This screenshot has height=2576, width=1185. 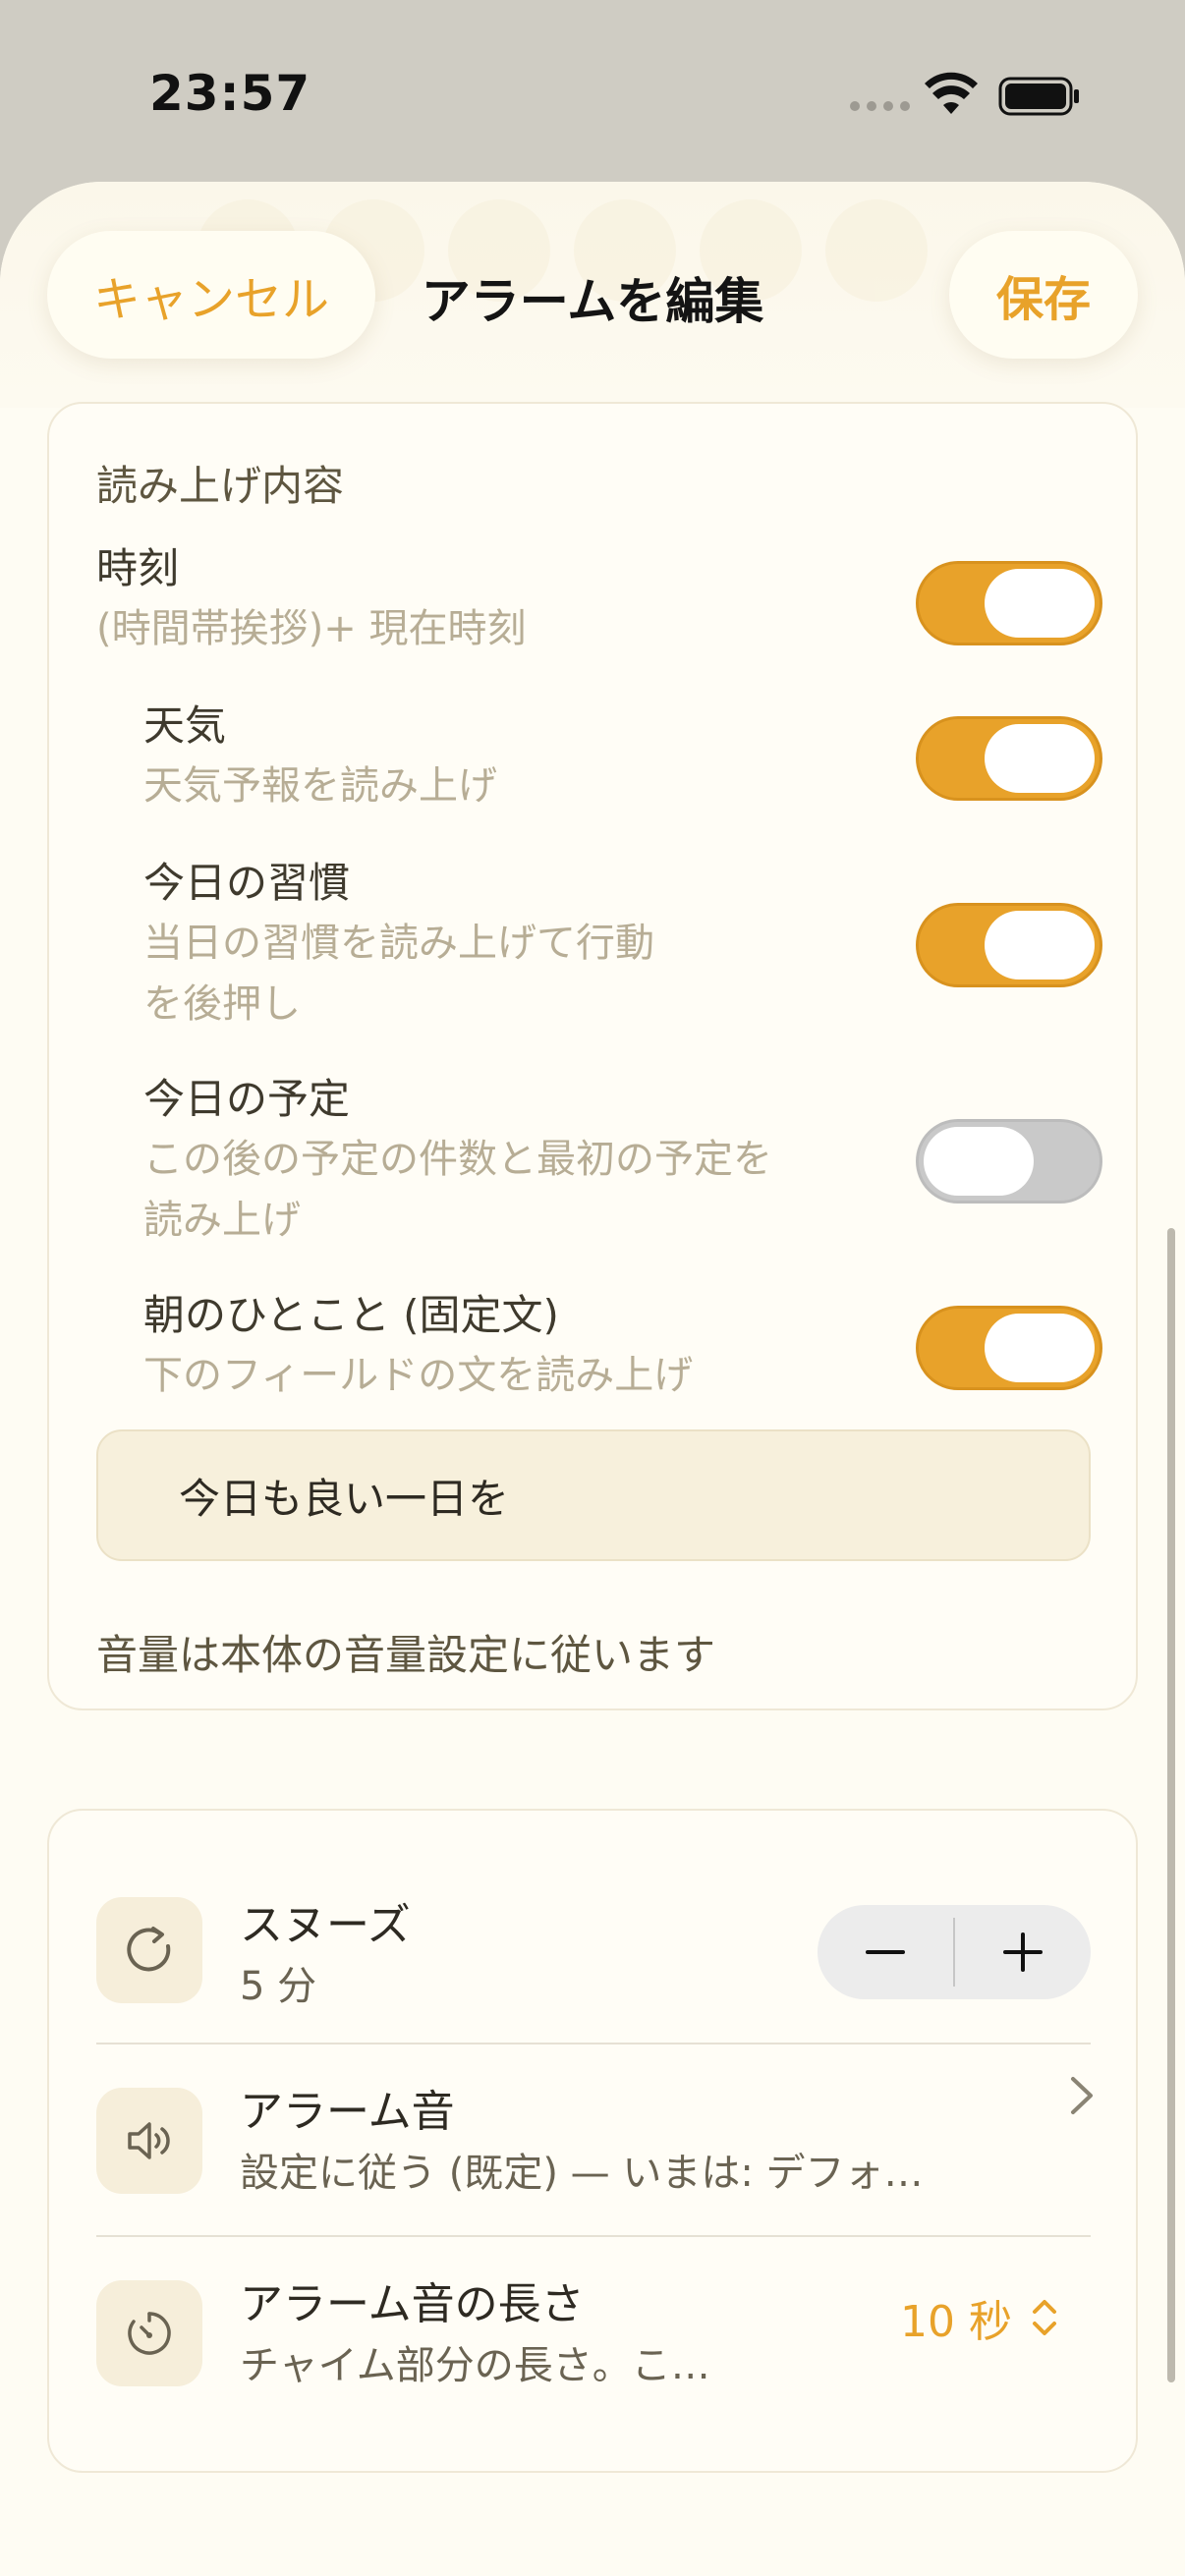 What do you see at coordinates (592, 93) in the screenshot?
I see `status-bar: 23:57` at bounding box center [592, 93].